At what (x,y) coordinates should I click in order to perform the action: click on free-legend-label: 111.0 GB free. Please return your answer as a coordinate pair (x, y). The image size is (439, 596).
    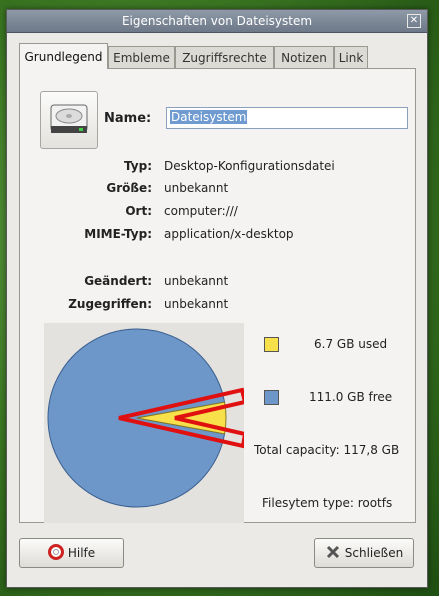
    Looking at the image, I should click on (351, 397).